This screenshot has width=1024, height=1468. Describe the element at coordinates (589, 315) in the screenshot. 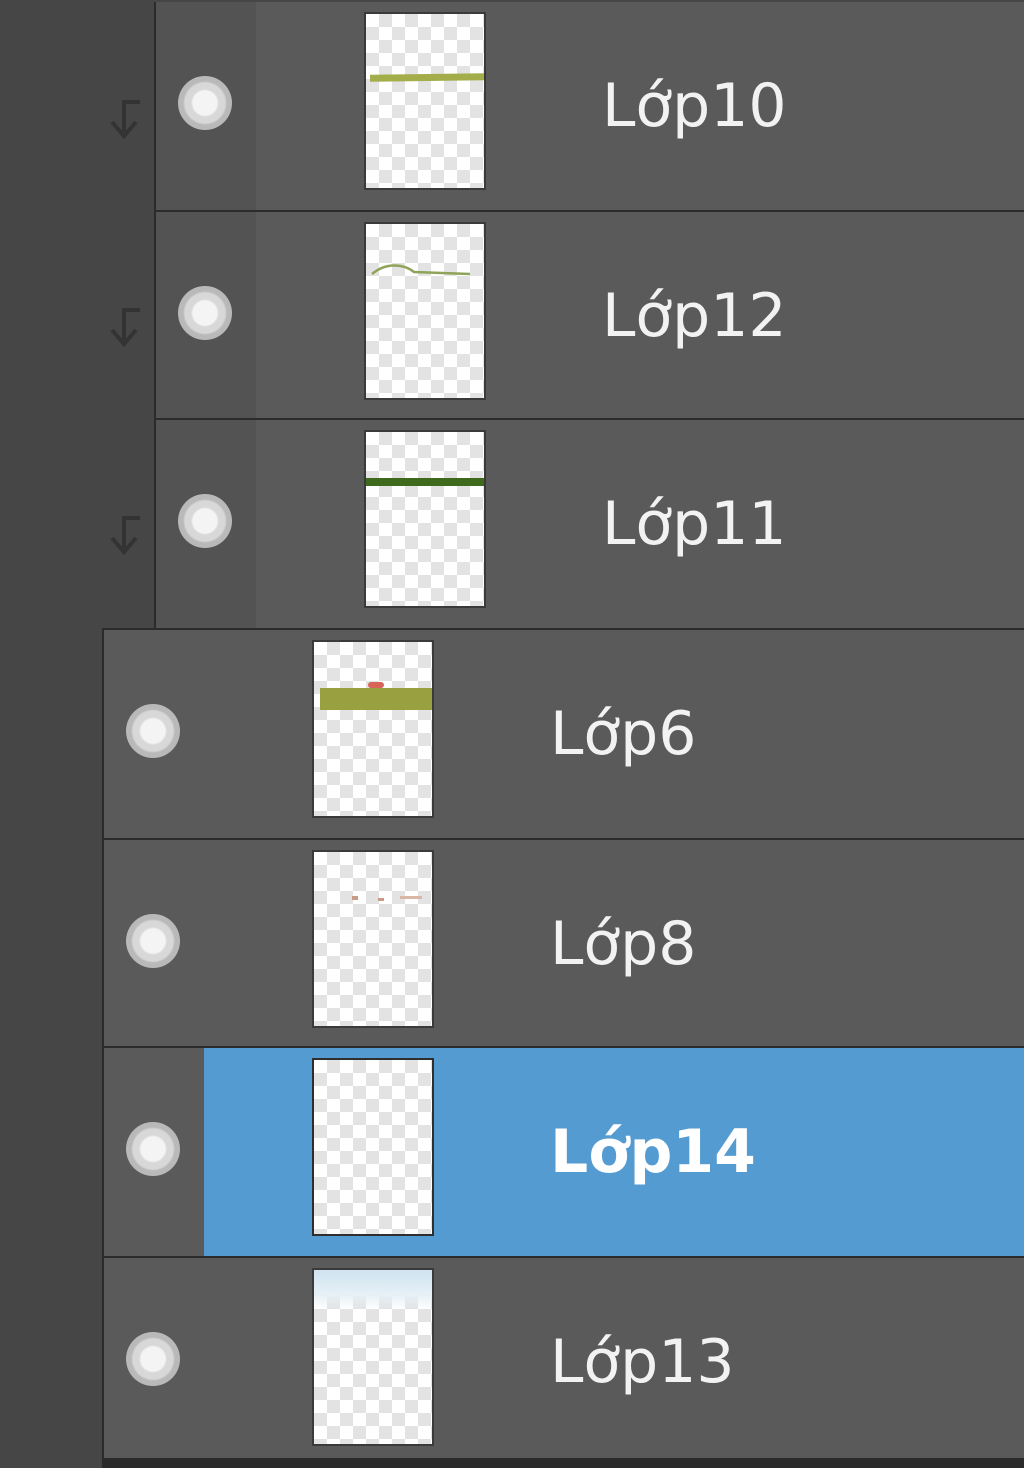

I see `layer-row: Lớp12` at that location.